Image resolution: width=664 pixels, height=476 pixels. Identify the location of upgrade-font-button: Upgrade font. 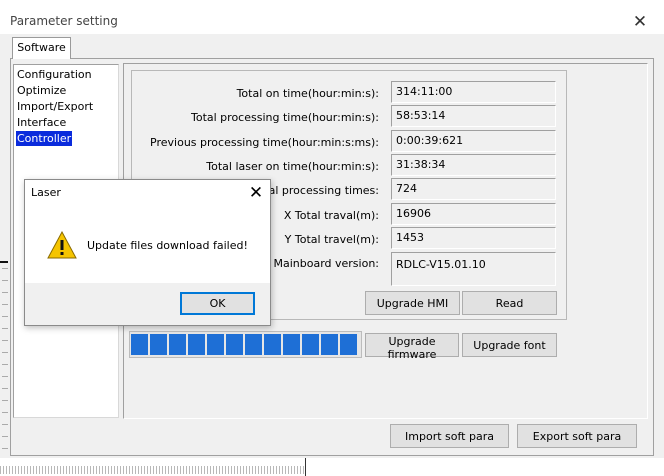
(509, 345).